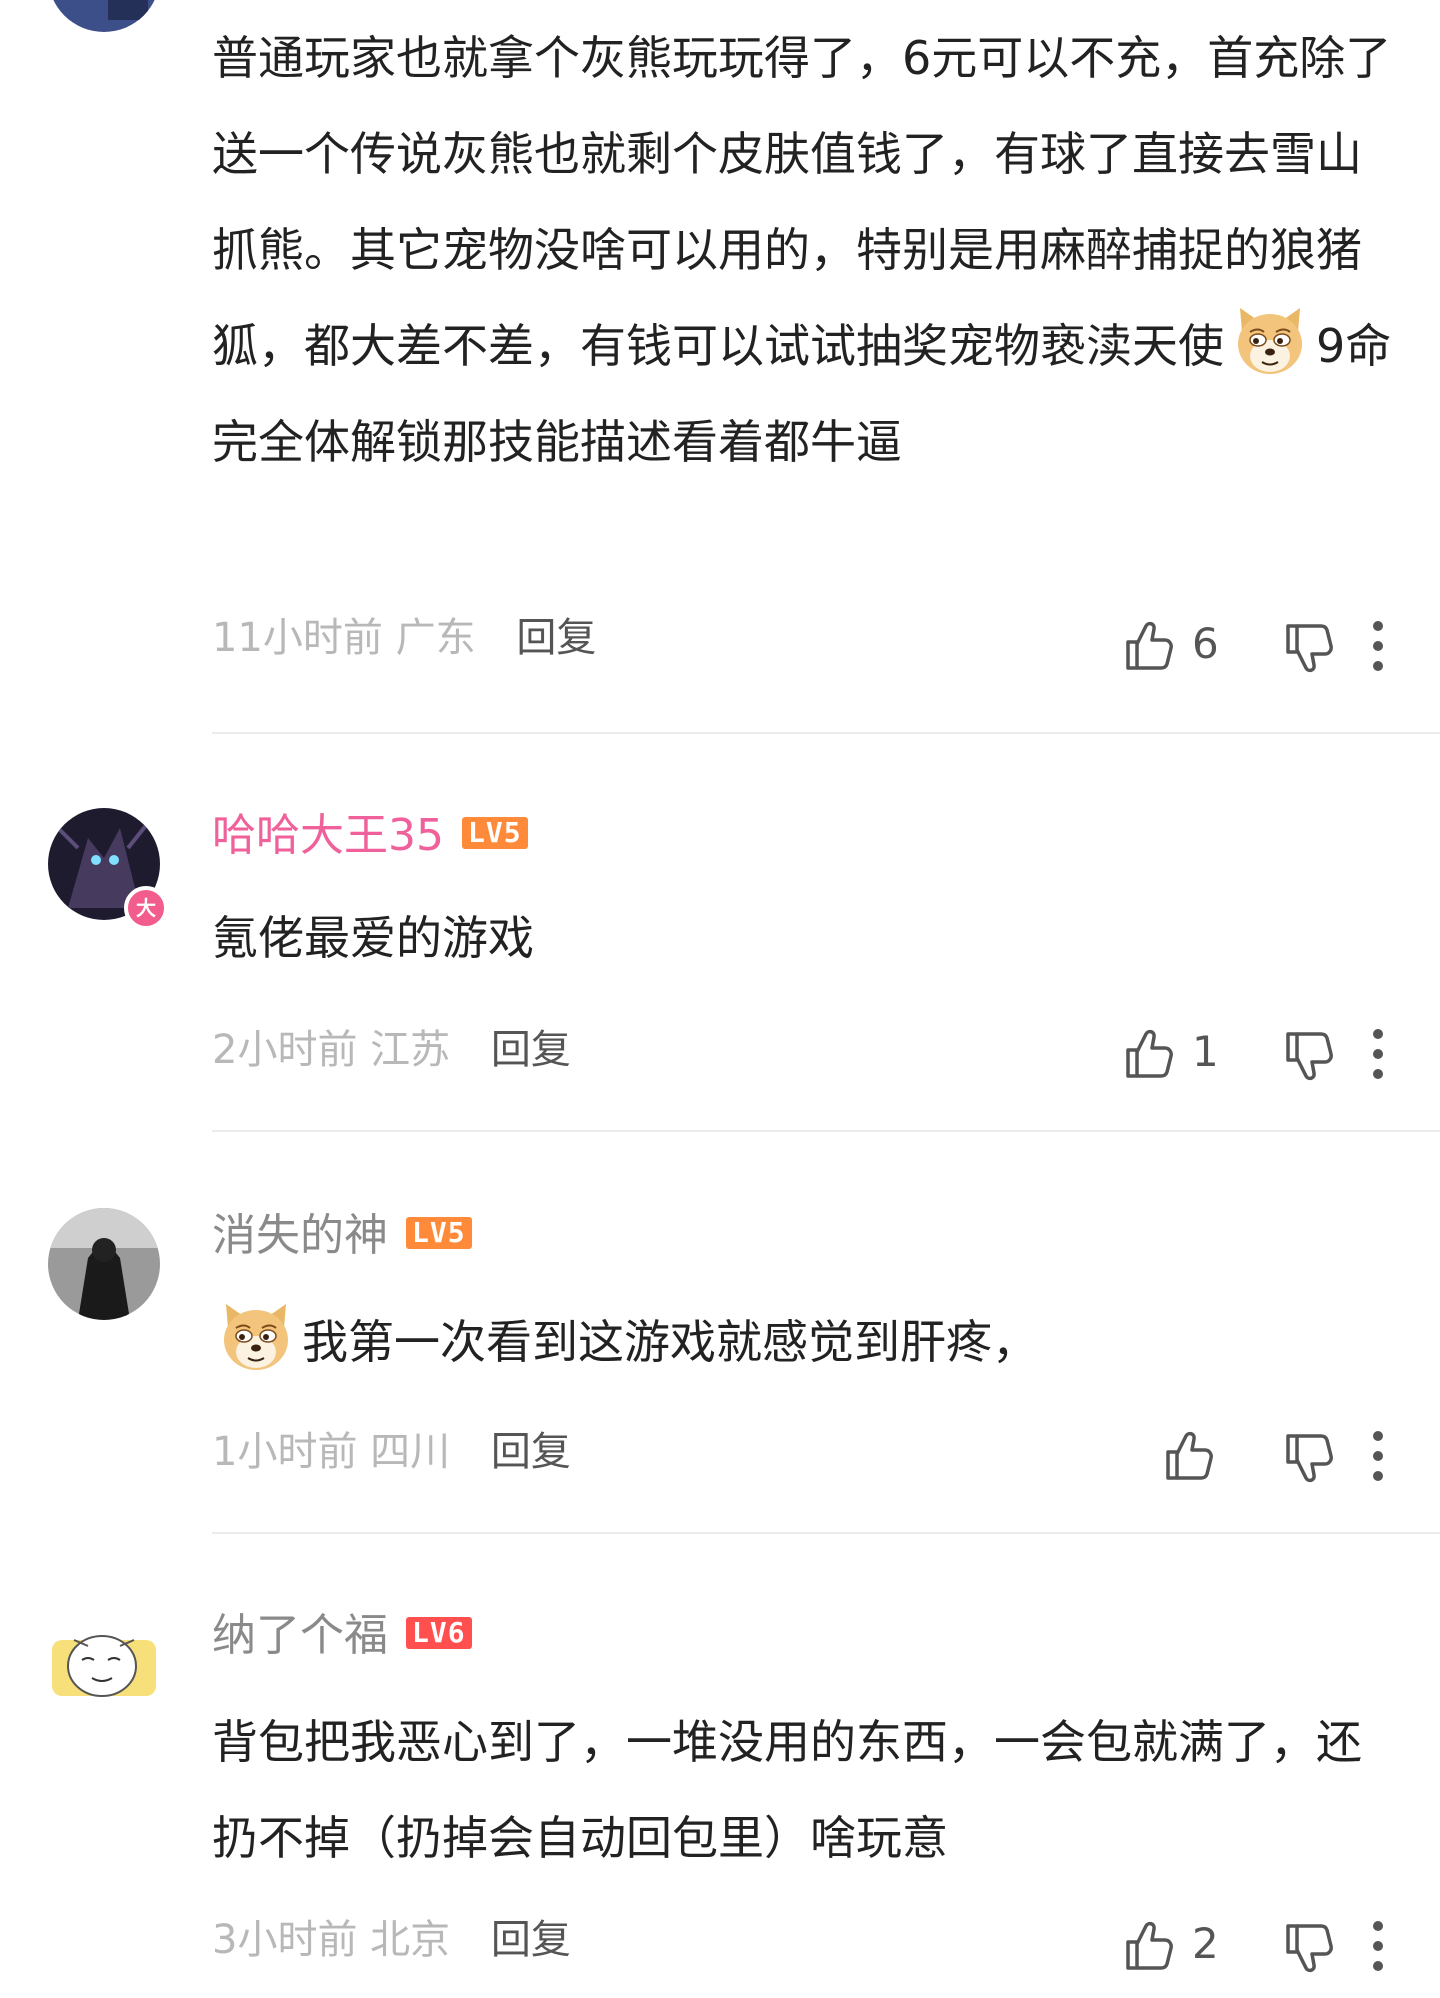 Image resolution: width=1440 pixels, height=1998 pixels. I want to click on comment-meta: 3小时前 北京 回复, so click(391, 1940).